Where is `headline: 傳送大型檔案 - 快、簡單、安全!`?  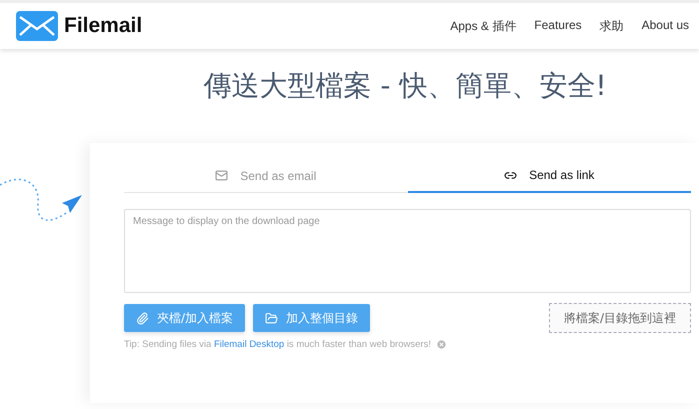
headline: 傳送大型檔案 - 快、簡單、安全! is located at coordinates (405, 86).